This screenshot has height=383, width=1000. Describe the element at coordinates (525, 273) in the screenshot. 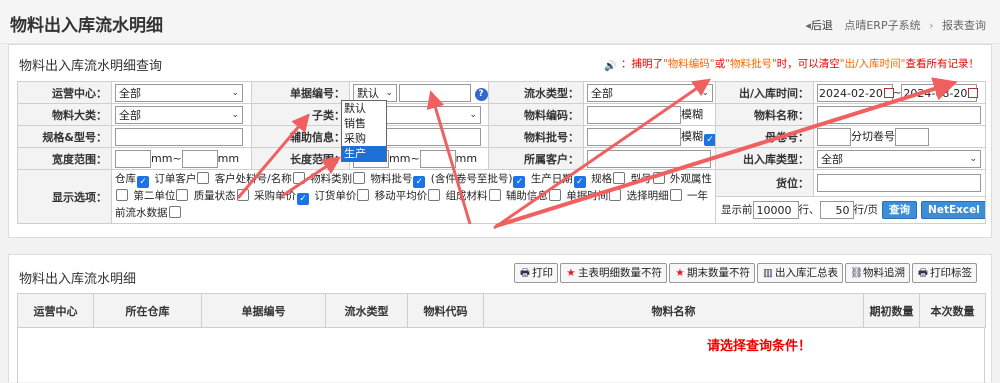

I see `printer-icon: 🖶` at that location.